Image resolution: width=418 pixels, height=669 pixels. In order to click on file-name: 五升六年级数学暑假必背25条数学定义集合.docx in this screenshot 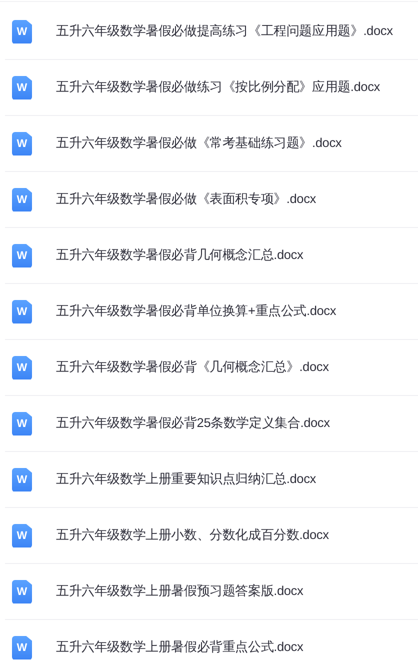, I will do `click(193, 423)`.